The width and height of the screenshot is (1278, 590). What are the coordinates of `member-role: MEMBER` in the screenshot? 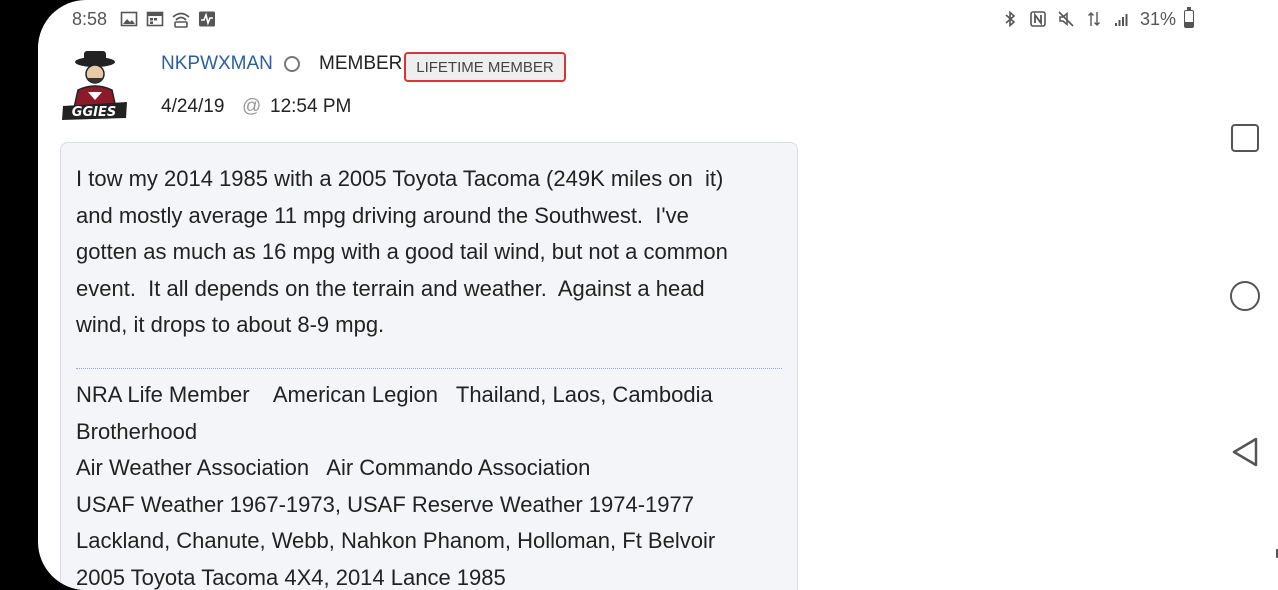 It's located at (361, 63).